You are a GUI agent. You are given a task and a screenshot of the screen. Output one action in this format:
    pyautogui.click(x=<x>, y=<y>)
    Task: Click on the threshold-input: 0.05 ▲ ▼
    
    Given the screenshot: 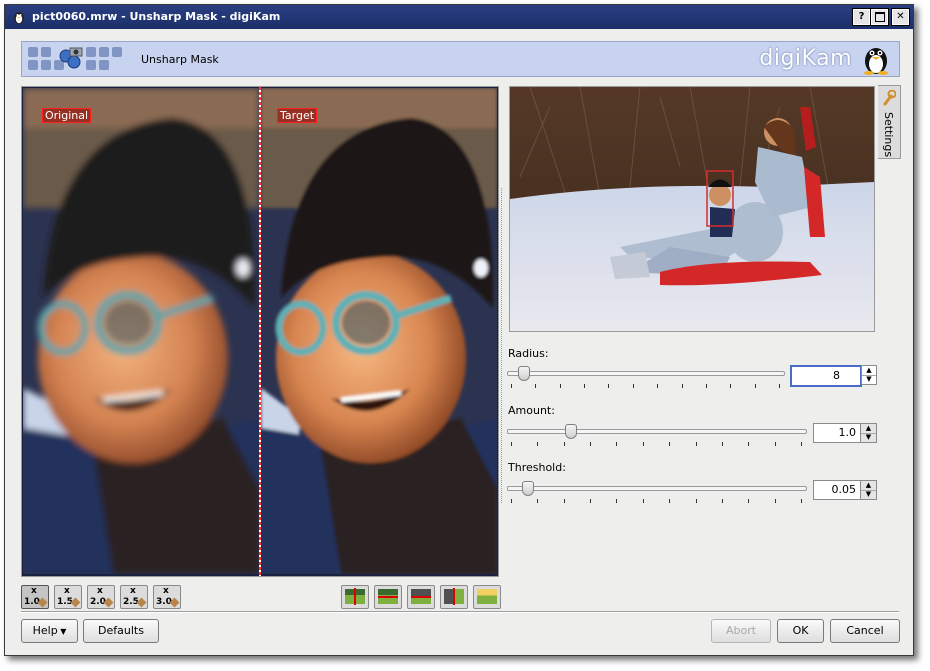 What is the action you would take?
    pyautogui.click(x=845, y=490)
    